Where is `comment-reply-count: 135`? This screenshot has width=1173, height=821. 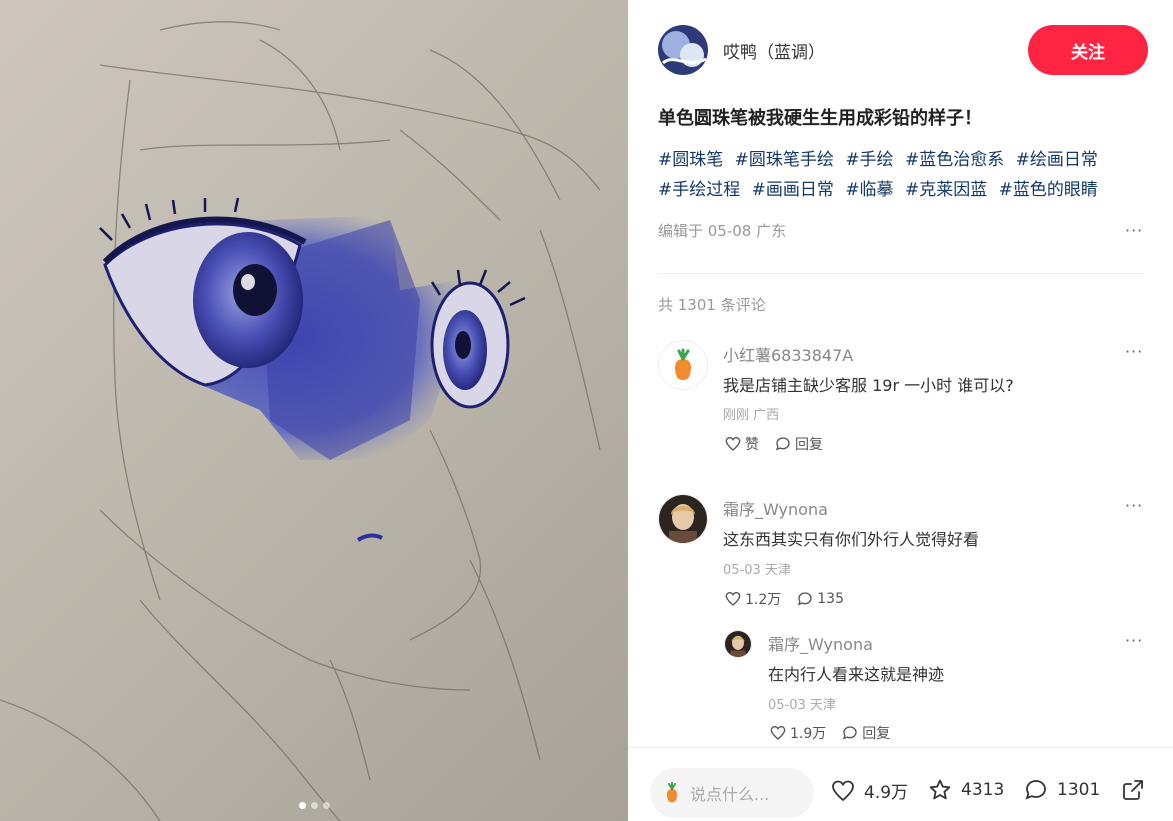 comment-reply-count: 135 is located at coordinates (830, 599).